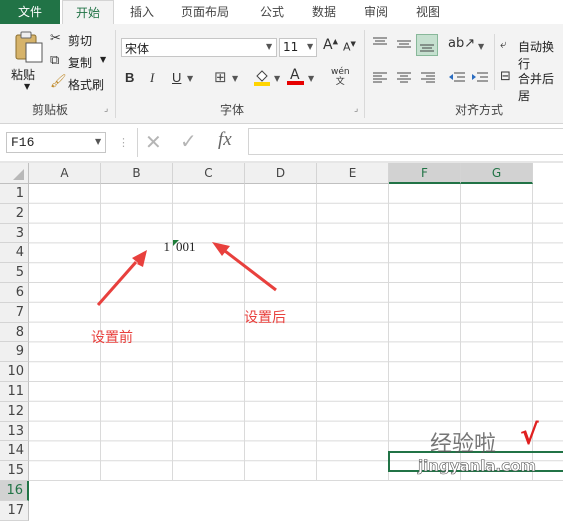 Image resolution: width=563 pixels, height=521 pixels. What do you see at coordinates (265, 318) in the screenshot?
I see `annotation-after: 设置后` at bounding box center [265, 318].